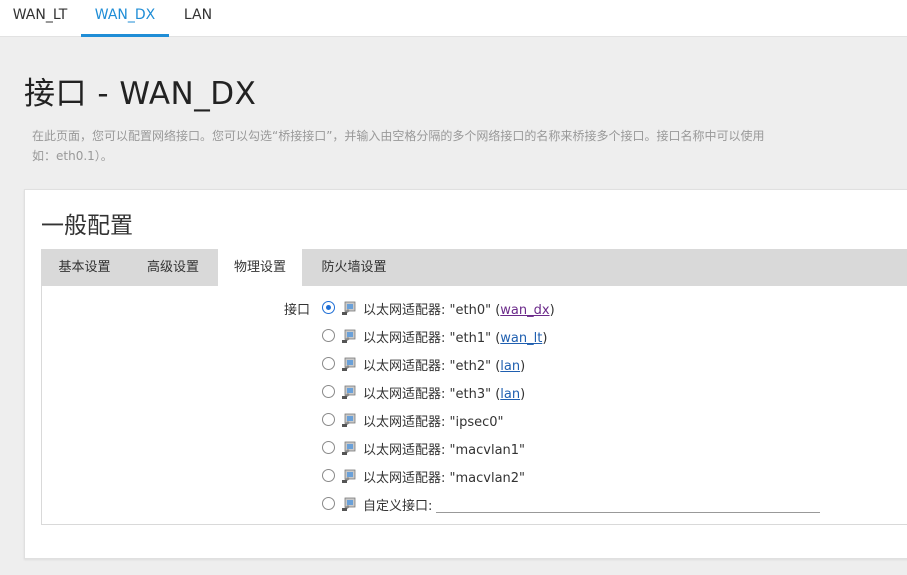  What do you see at coordinates (602, 448) in the screenshot?
I see `interface-option-macvlan1: 以太网适配器: "macvlan1"` at bounding box center [602, 448].